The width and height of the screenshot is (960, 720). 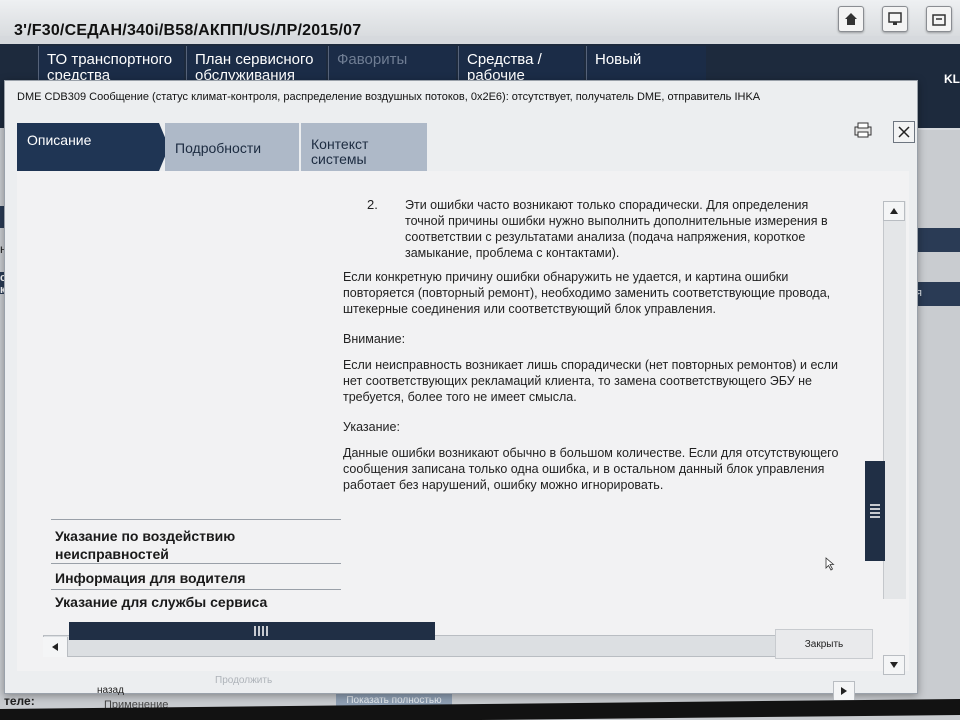 I want to click on close-icon, so click(x=904, y=132).